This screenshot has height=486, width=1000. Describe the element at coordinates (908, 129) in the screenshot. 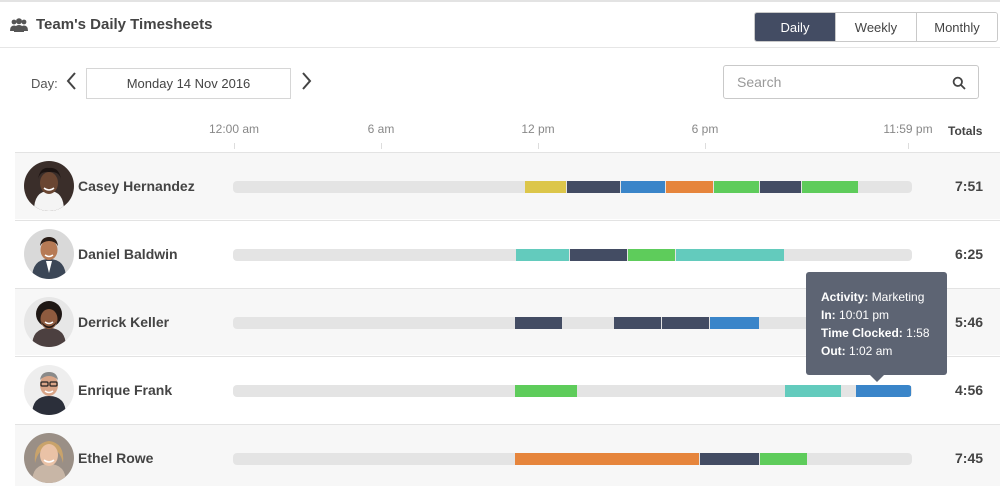

I see `tick-label: 11:59 pm` at that location.